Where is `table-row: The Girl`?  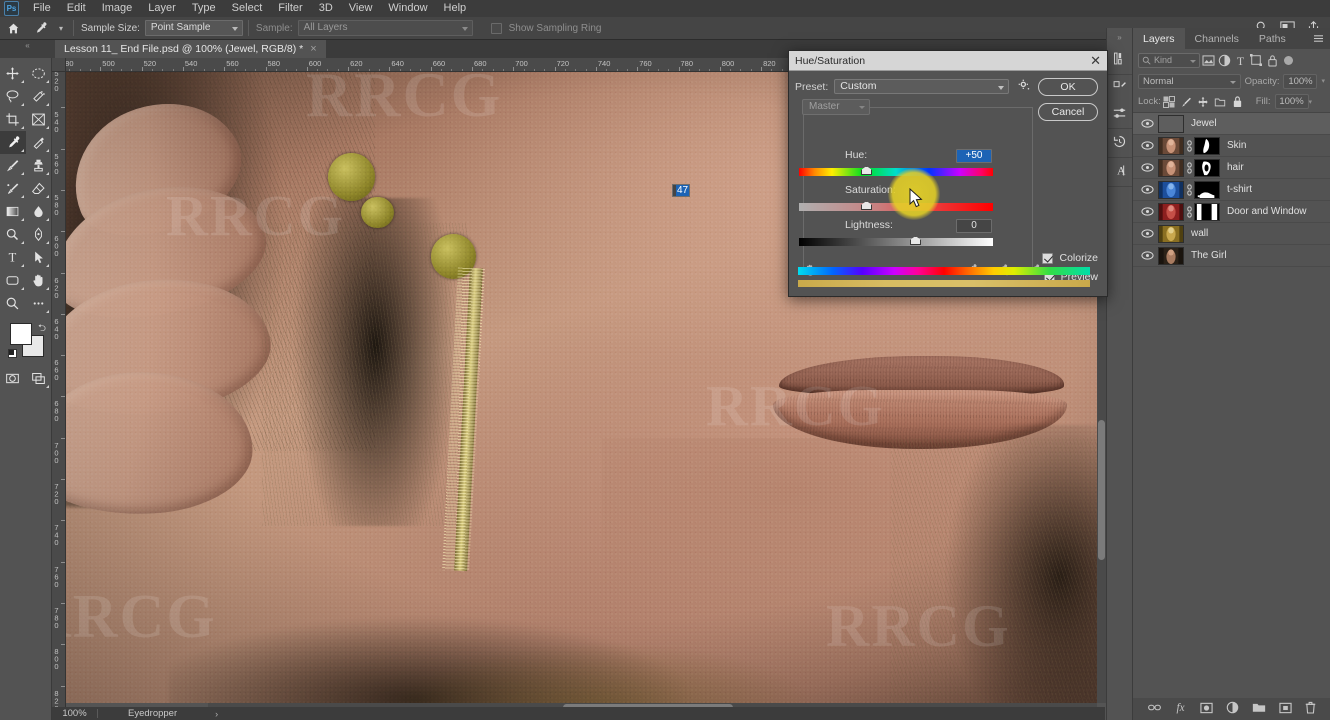 table-row: The Girl is located at coordinates (1231, 256).